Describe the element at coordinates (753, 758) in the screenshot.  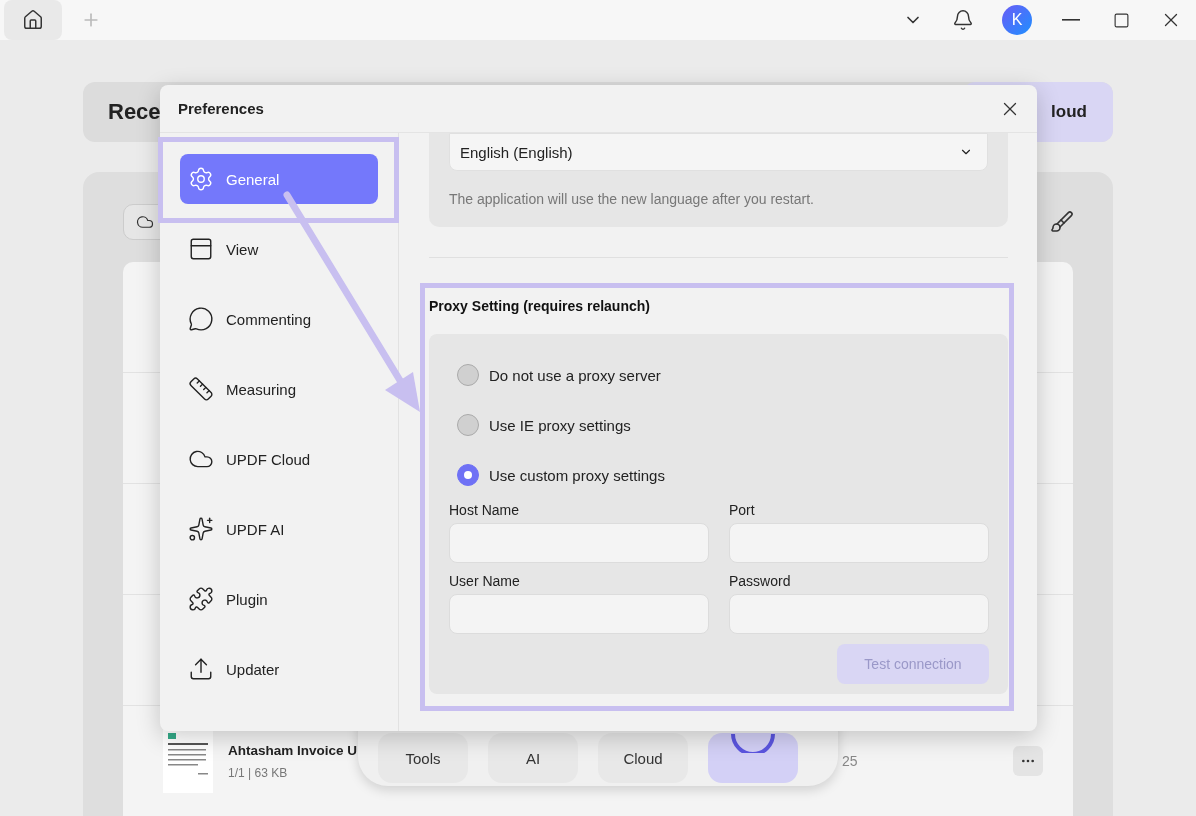
I see `toolbar-main-button` at that location.